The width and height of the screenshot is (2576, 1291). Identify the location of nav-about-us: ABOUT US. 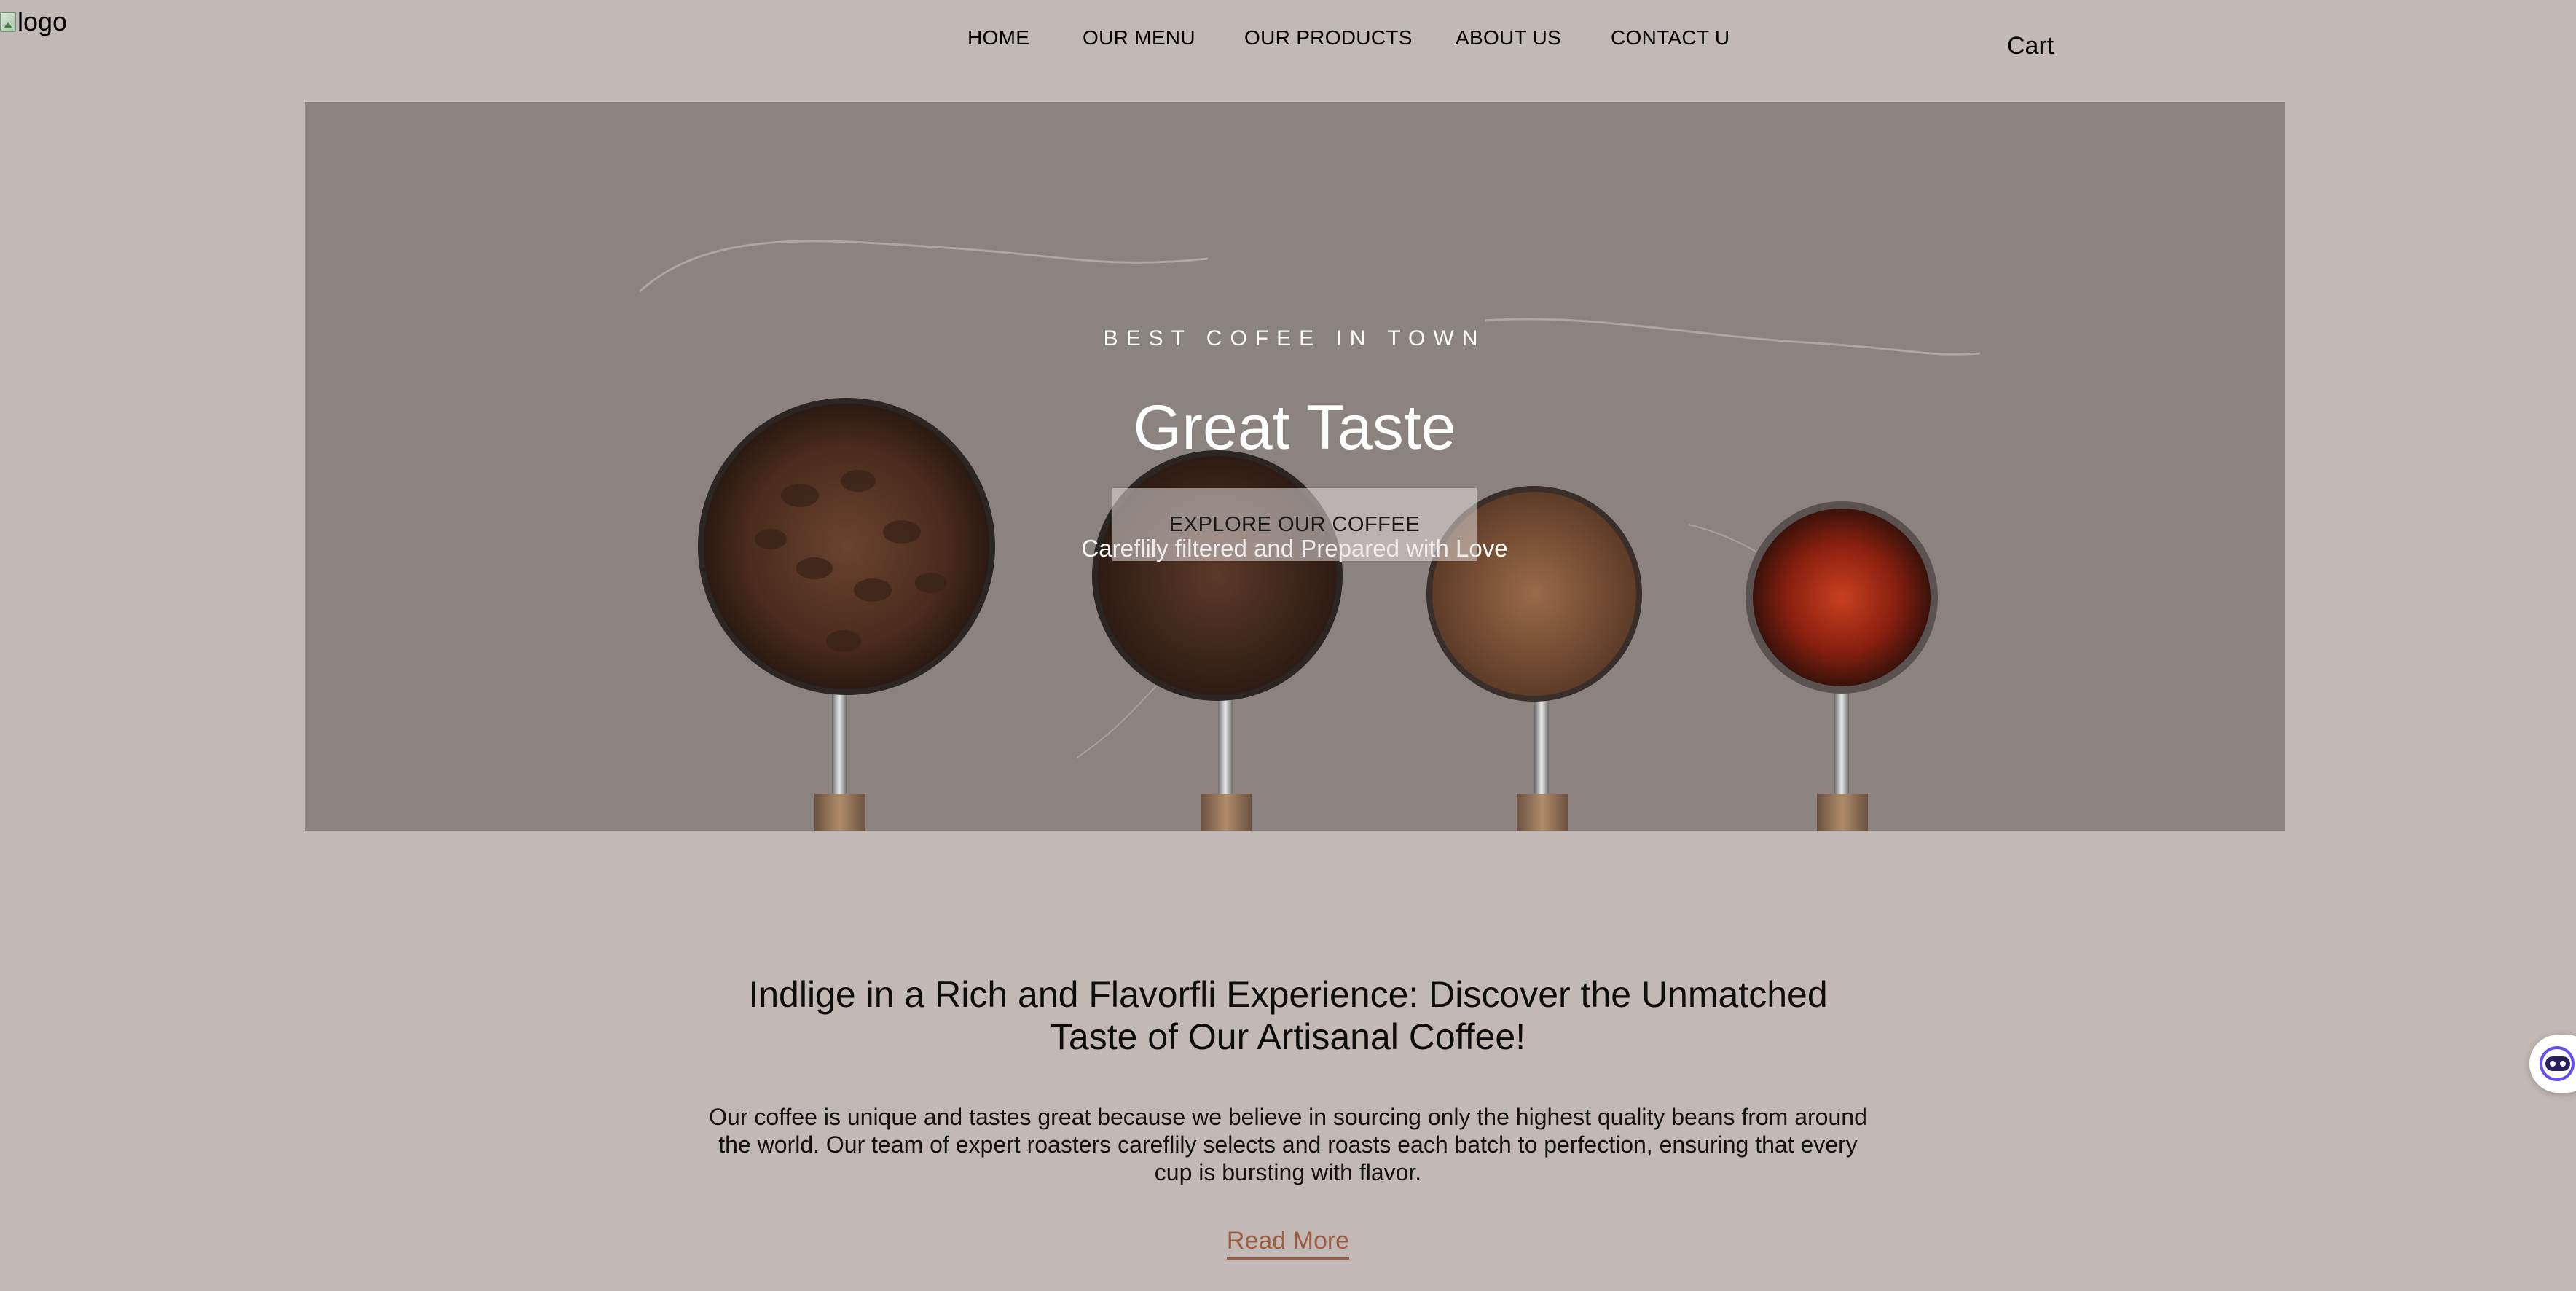
(1508, 38).